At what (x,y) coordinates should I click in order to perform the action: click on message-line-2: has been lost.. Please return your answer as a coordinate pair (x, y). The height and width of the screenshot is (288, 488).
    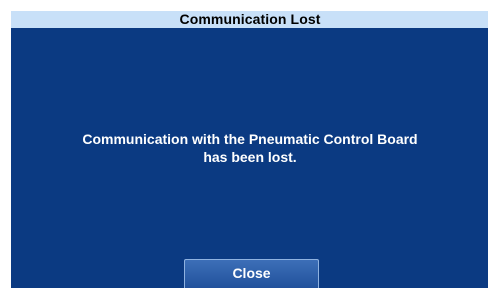
    Looking at the image, I should click on (250, 157).